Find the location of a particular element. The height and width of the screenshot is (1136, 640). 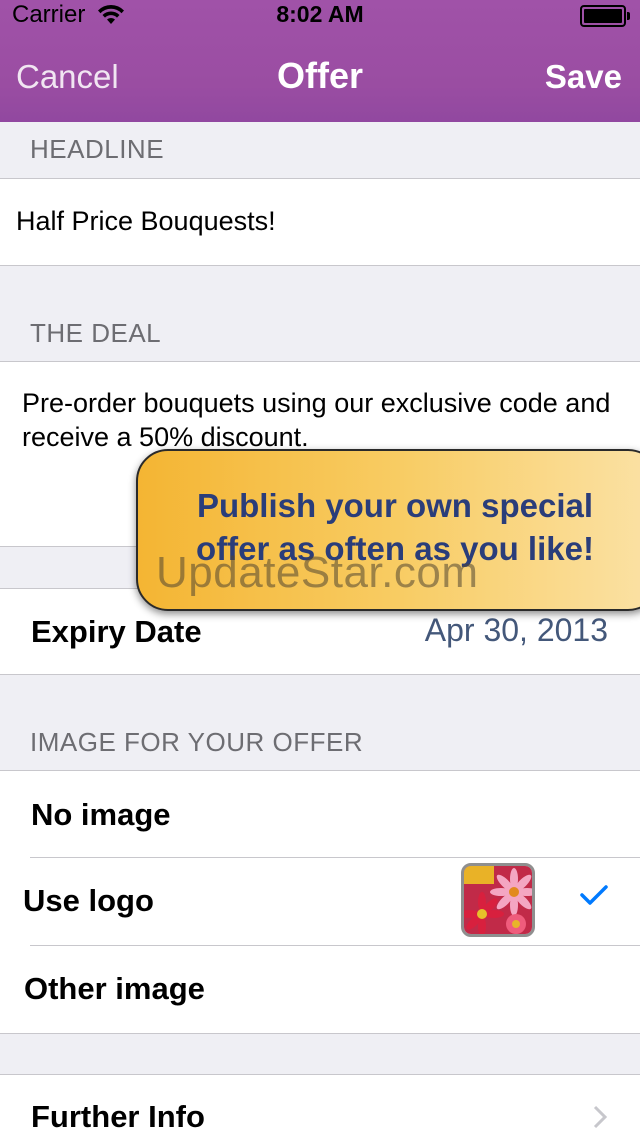

promo-line-1: Publish your own special is located at coordinates (395, 505).